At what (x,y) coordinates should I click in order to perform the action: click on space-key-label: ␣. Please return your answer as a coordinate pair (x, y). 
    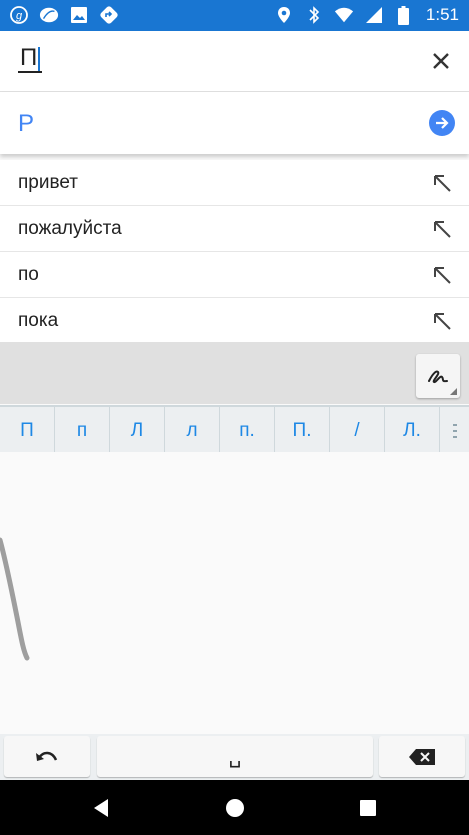
    Looking at the image, I should click on (235, 757).